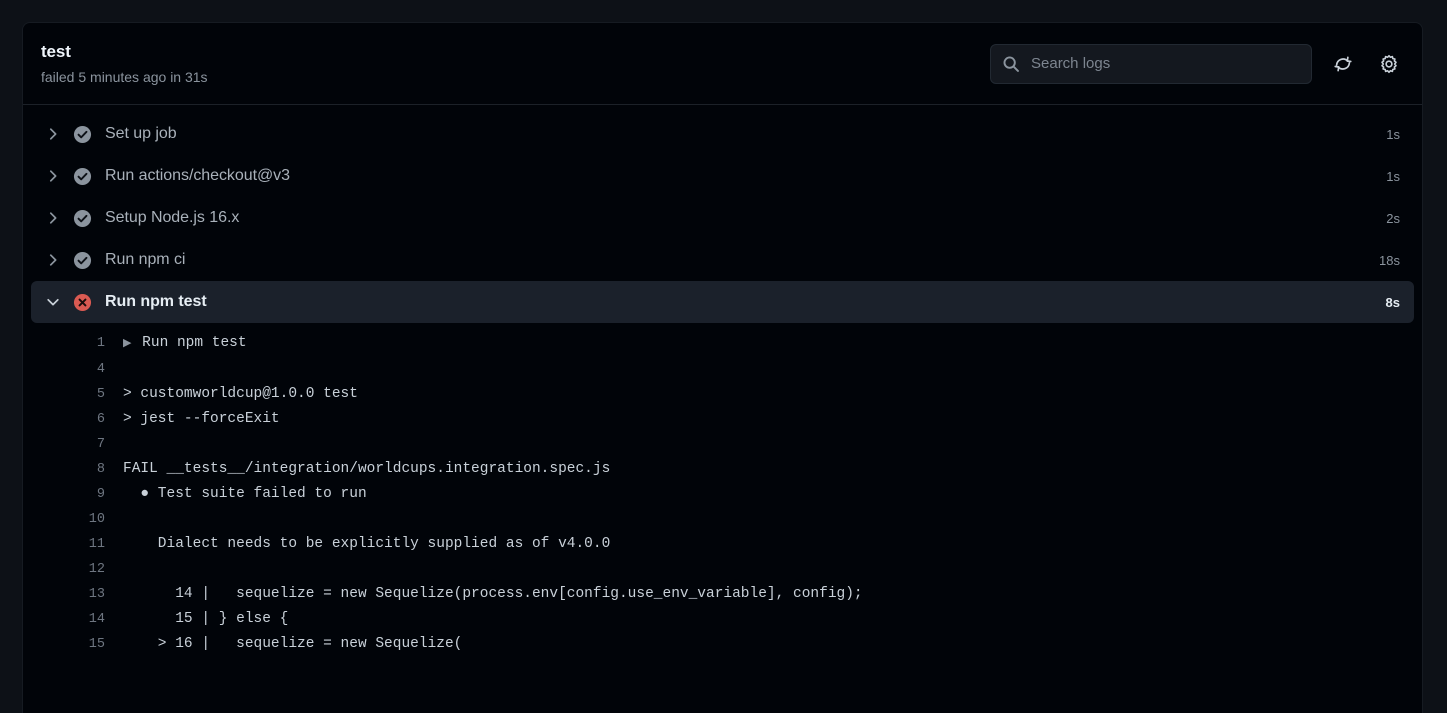 The width and height of the screenshot is (1447, 713). I want to click on refresh-button, so click(1343, 64).